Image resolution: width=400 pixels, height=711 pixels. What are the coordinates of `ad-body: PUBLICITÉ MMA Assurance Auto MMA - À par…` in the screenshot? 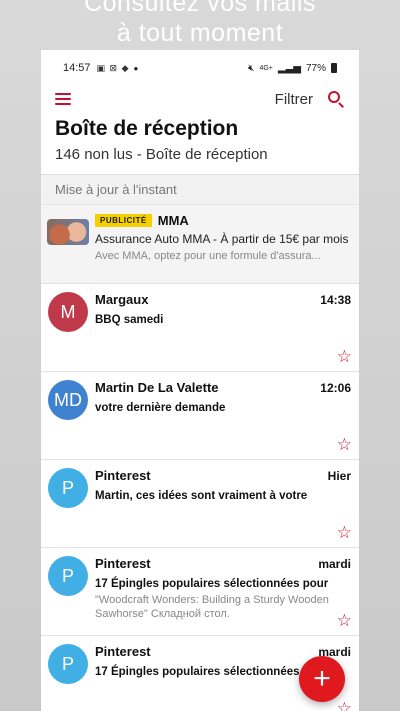 It's located at (223, 248).